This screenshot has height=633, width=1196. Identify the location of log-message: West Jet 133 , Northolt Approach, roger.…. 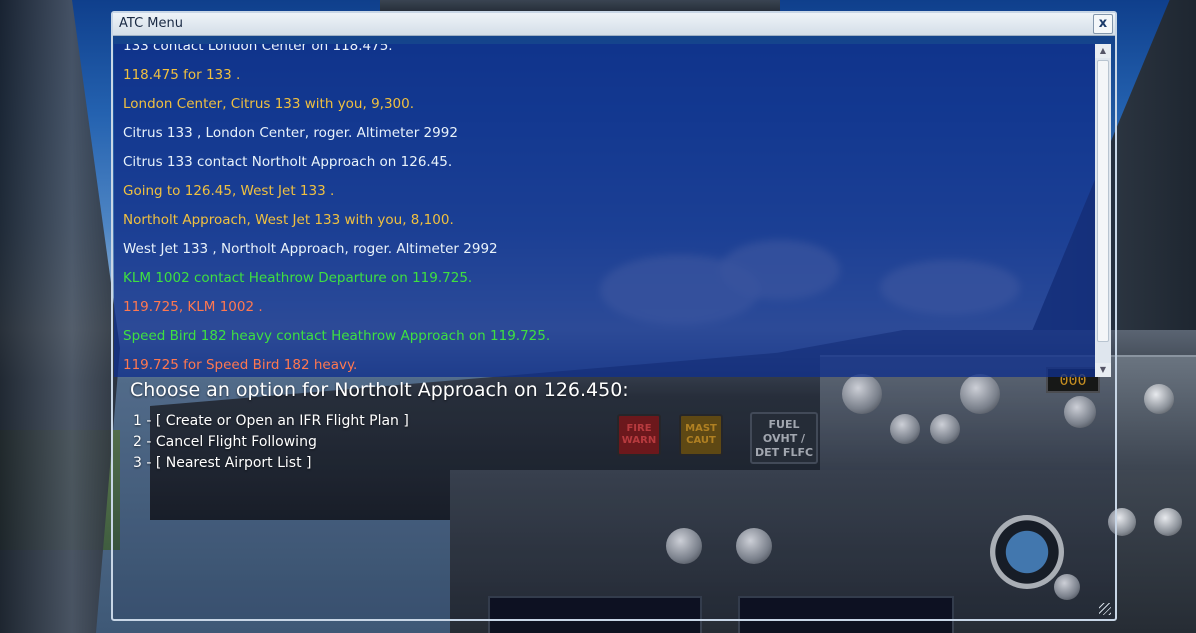
(310, 249).